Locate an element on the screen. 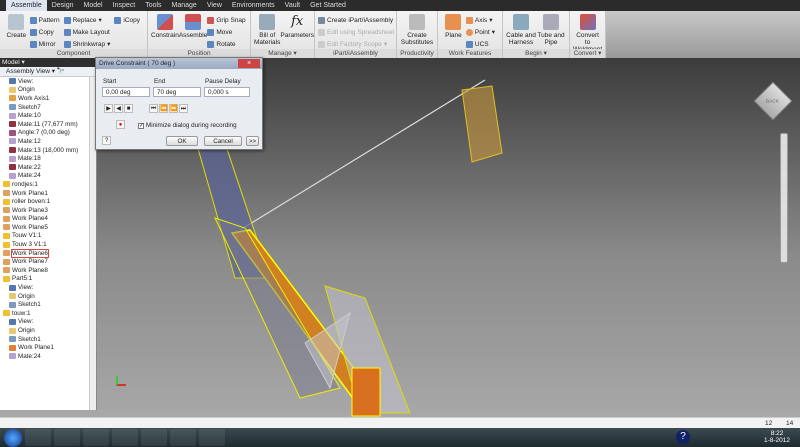  taskbar-app-icon is located at coordinates (212, 437).